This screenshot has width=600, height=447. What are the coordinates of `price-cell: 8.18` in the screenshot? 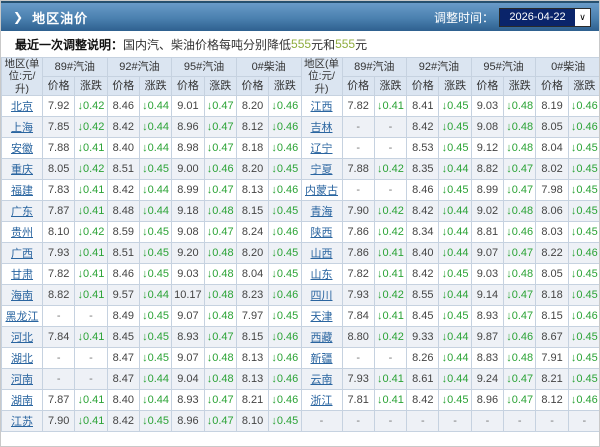 It's located at (252, 148).